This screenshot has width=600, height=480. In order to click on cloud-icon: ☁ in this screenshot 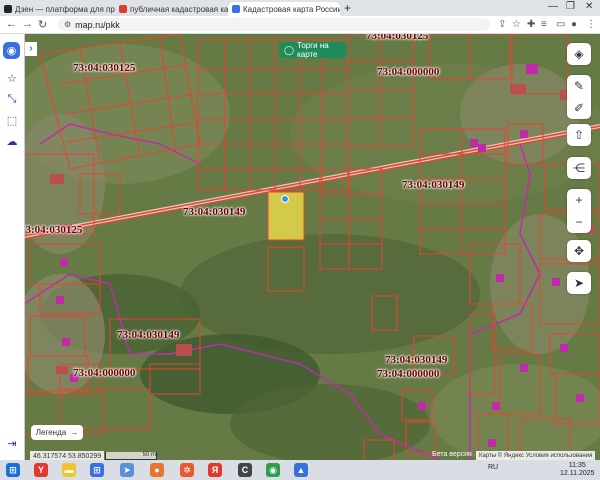, I will do `click(12, 141)`.